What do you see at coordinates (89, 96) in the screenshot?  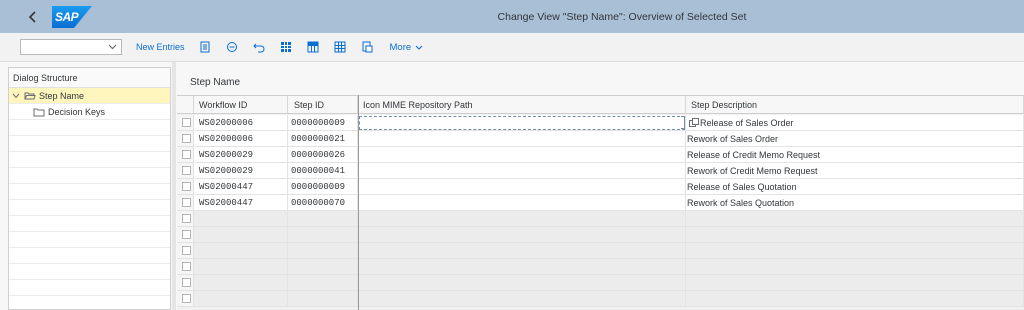 I see `tree-item-step-name: Step Name` at bounding box center [89, 96].